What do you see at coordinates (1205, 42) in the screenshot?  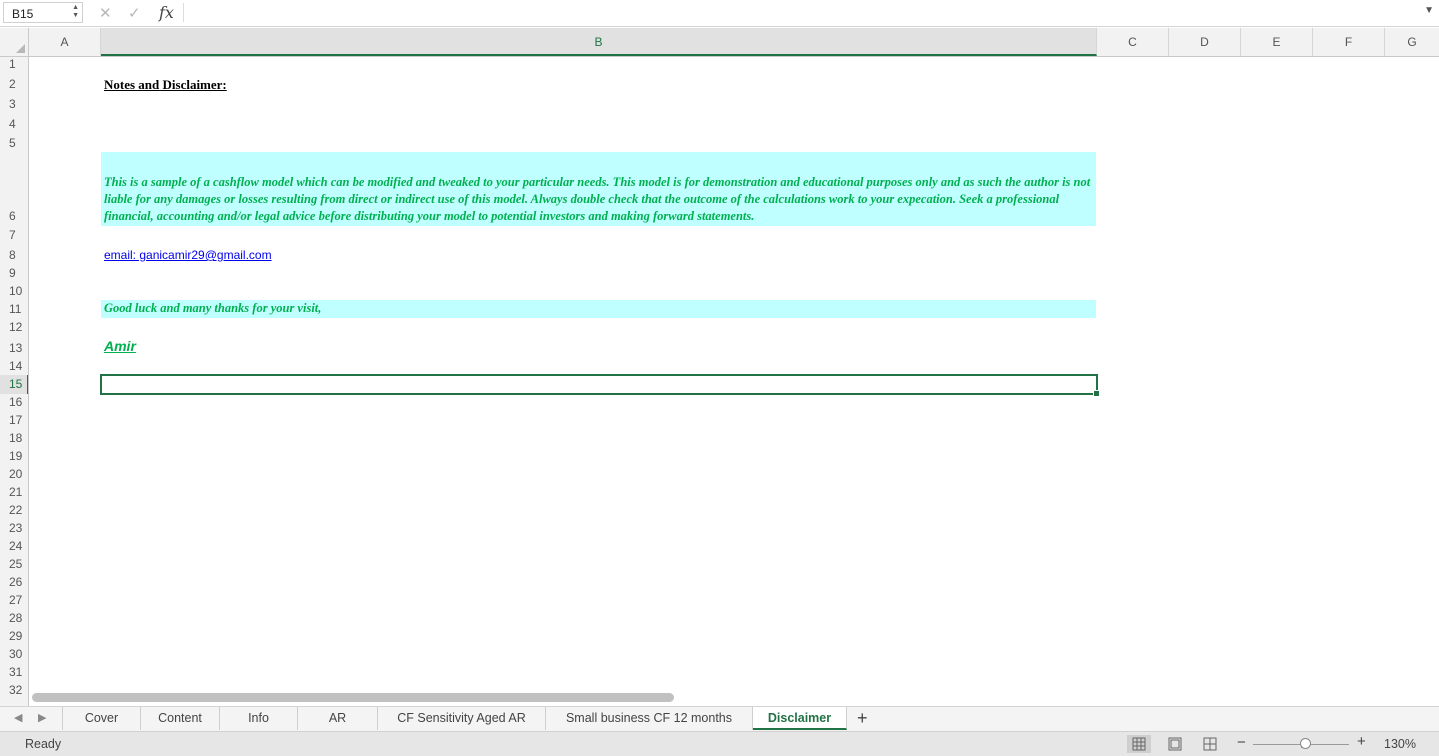 I see `column-header-d: D` at bounding box center [1205, 42].